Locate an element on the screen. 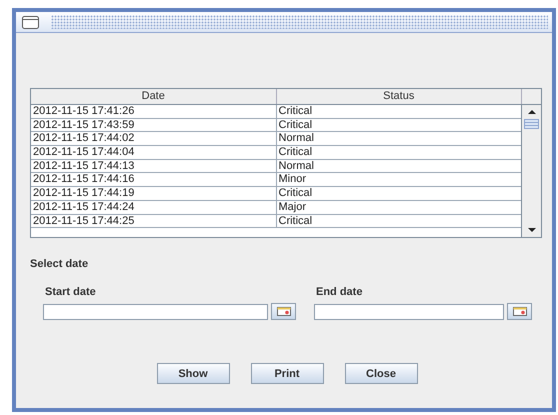 This screenshot has height=415, width=558. action-button: Show is located at coordinates (193, 373).